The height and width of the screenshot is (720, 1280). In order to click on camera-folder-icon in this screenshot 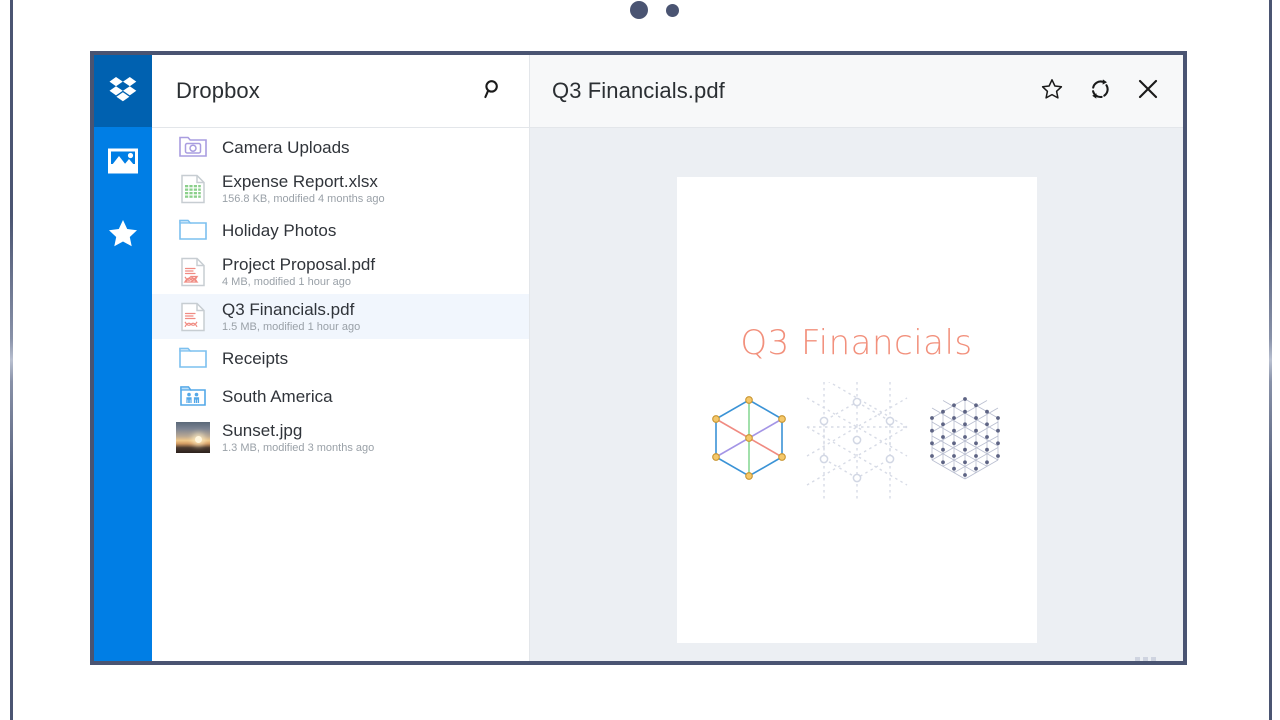, I will do `click(193, 147)`.